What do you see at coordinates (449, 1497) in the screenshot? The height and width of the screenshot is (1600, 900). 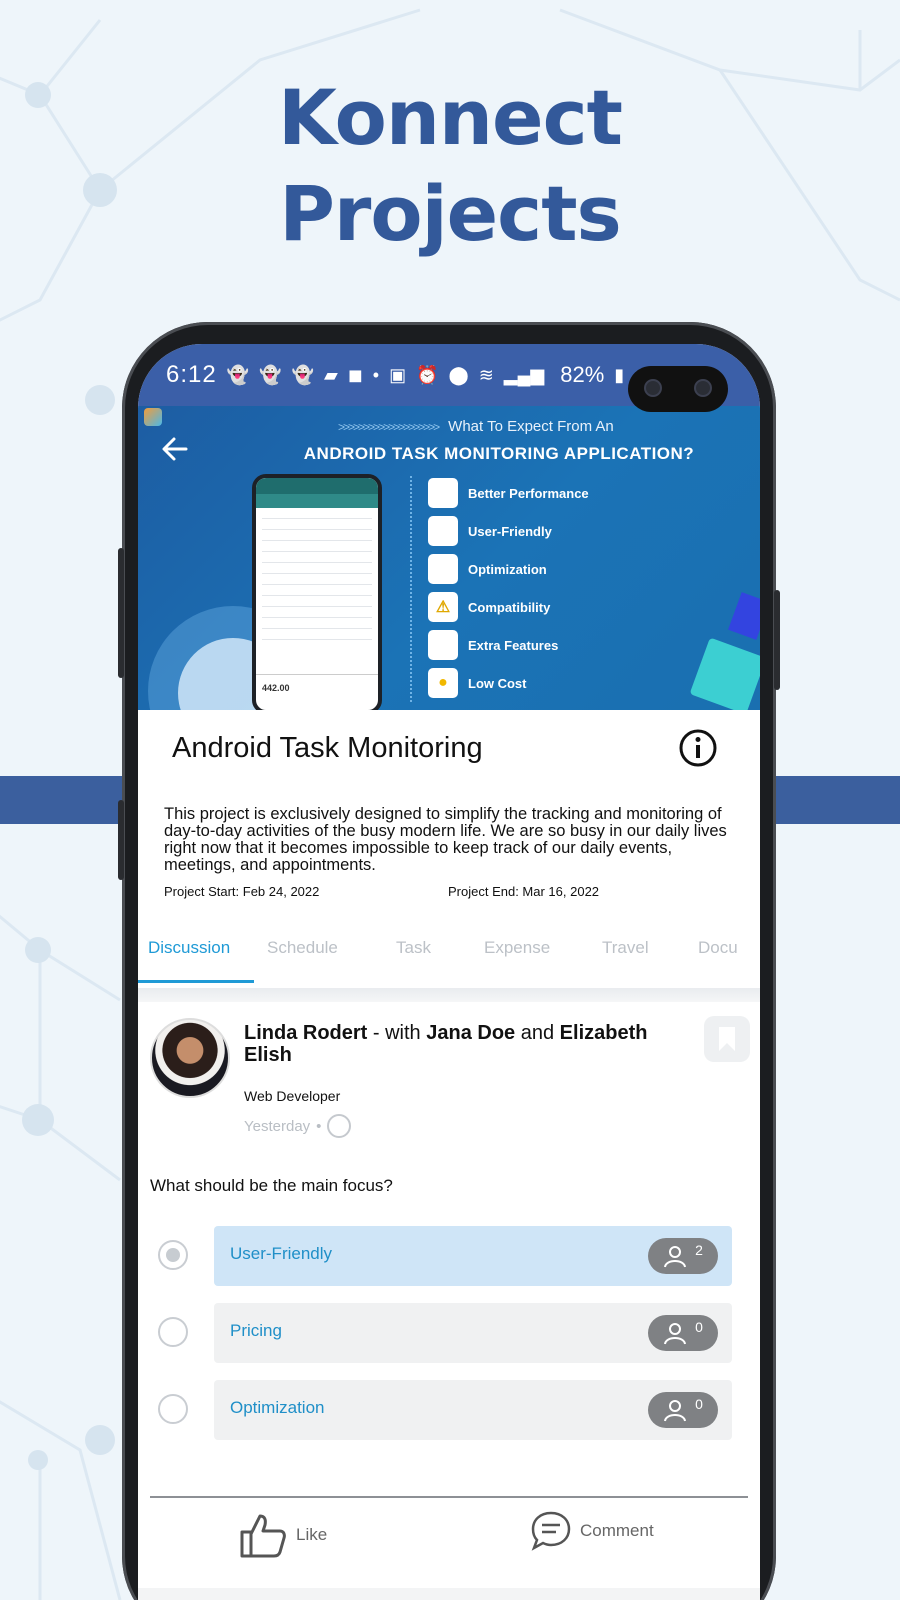 I see `post-actions-divider` at bounding box center [449, 1497].